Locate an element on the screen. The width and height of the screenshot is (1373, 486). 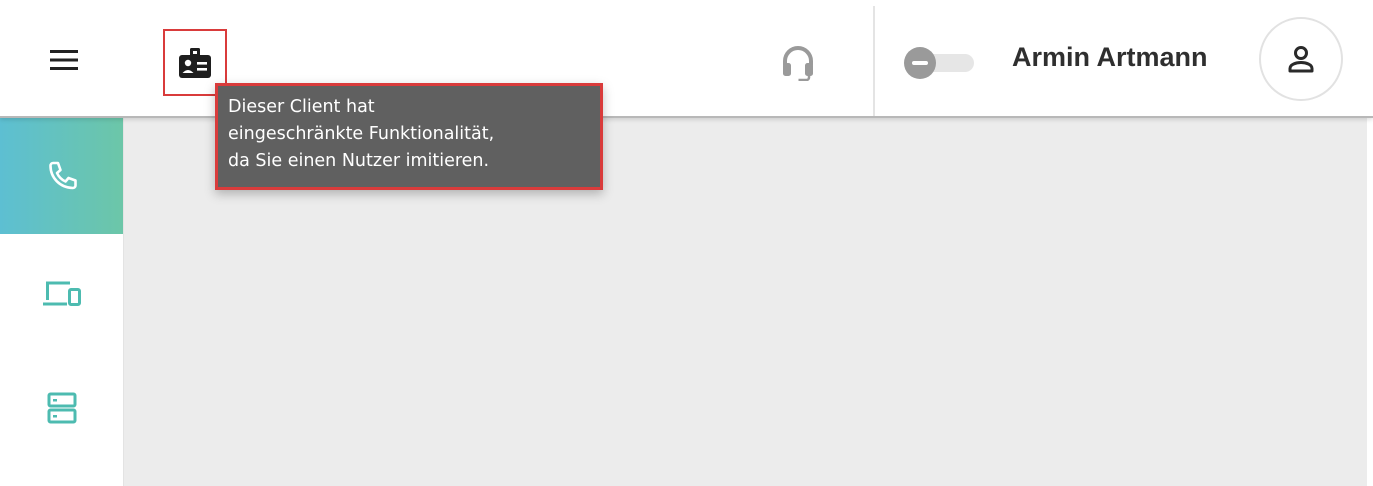
menu-button is located at coordinates (64, 60).